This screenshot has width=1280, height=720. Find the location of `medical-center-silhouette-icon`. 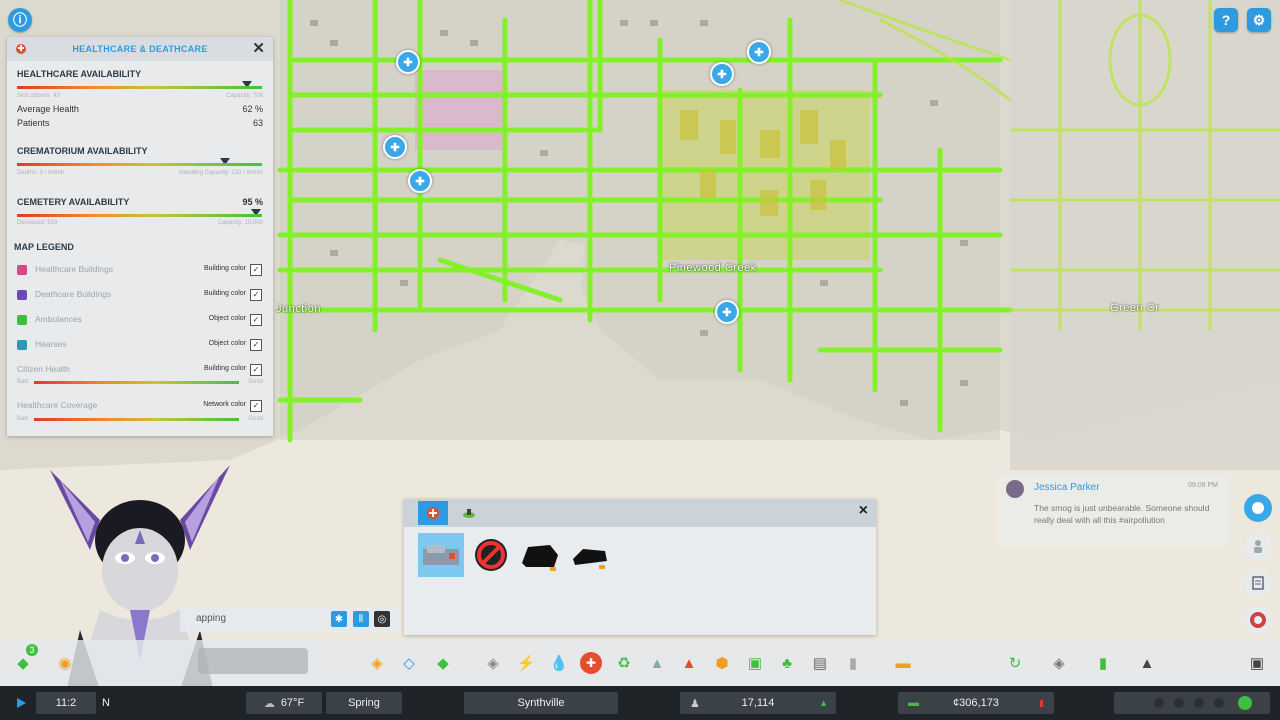

medical-center-silhouette-icon is located at coordinates (590, 559).